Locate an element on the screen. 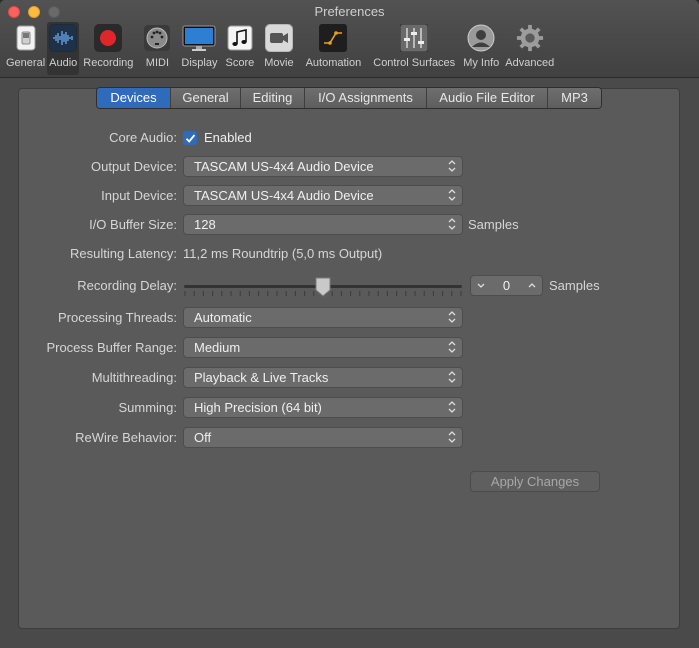 The image size is (699, 648). toolbar-label: MIDI is located at coordinates (157, 63).